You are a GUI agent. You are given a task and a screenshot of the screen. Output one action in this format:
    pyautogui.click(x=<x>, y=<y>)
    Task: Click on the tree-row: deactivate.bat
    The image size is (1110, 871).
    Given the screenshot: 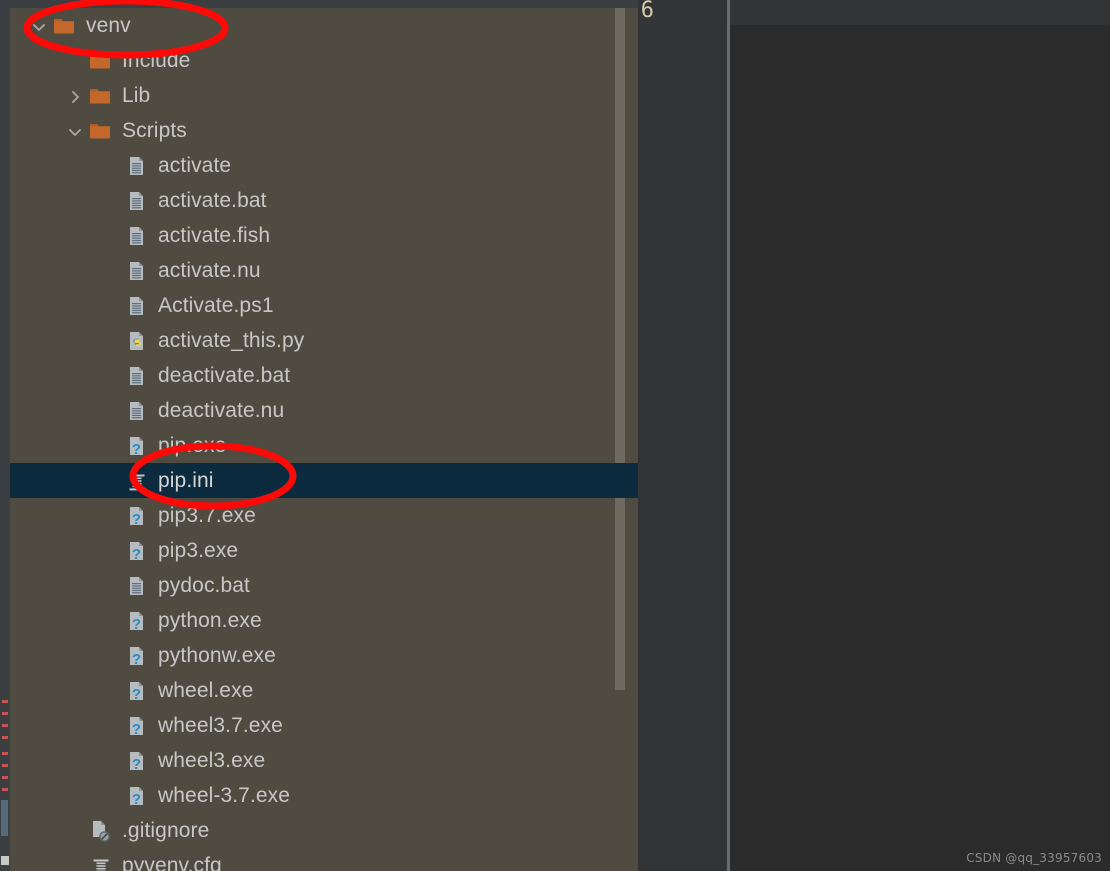 What is the action you would take?
    pyautogui.click(x=324, y=375)
    